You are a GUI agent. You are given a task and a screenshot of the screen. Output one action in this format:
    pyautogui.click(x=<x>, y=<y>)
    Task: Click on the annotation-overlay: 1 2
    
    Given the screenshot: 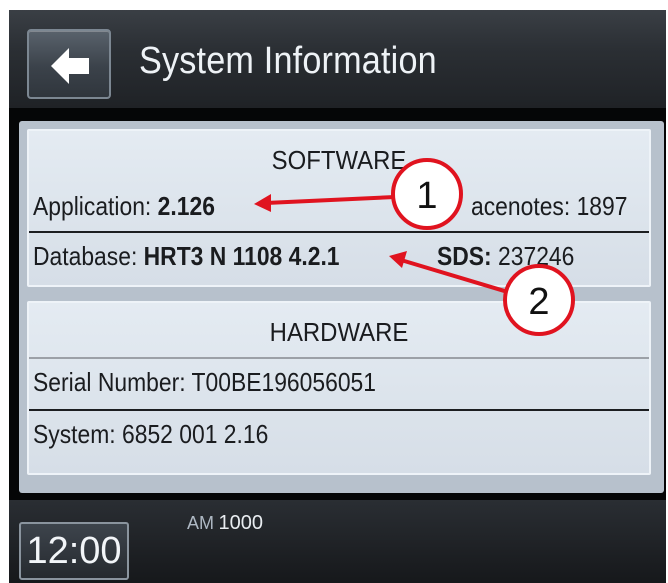 What is the action you would take?
    pyautogui.click(x=414, y=247)
    